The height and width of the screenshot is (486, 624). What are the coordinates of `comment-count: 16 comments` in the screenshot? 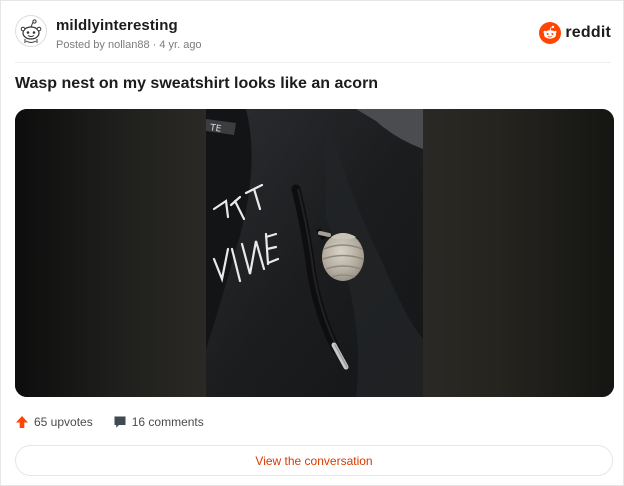 It's located at (167, 422).